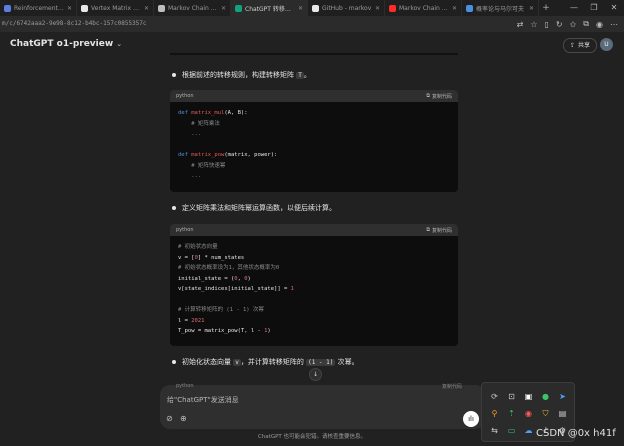 This screenshot has height=446, width=624. Describe the element at coordinates (300, 75) in the screenshot. I see `inline-code: T` at that location.